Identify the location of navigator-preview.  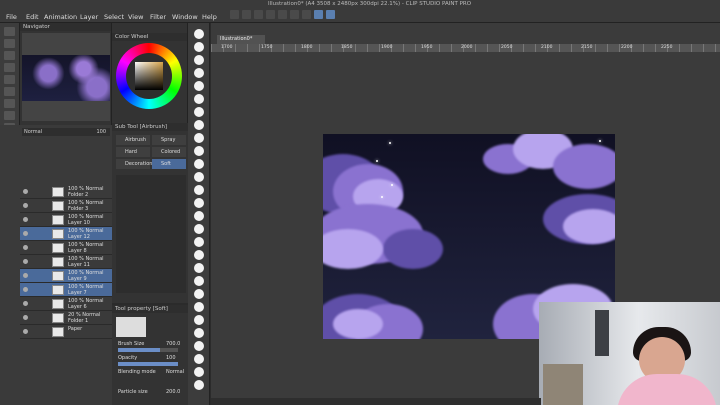
(66, 77).